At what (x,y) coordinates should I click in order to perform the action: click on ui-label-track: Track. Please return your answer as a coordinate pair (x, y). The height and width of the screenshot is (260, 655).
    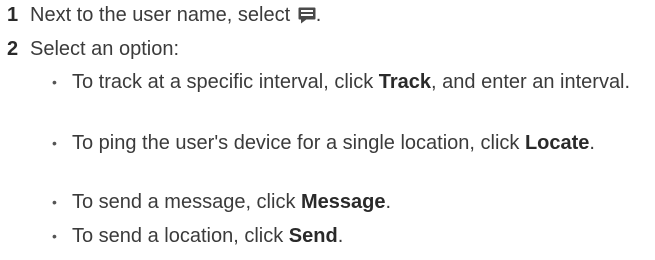
    Looking at the image, I should click on (405, 82).